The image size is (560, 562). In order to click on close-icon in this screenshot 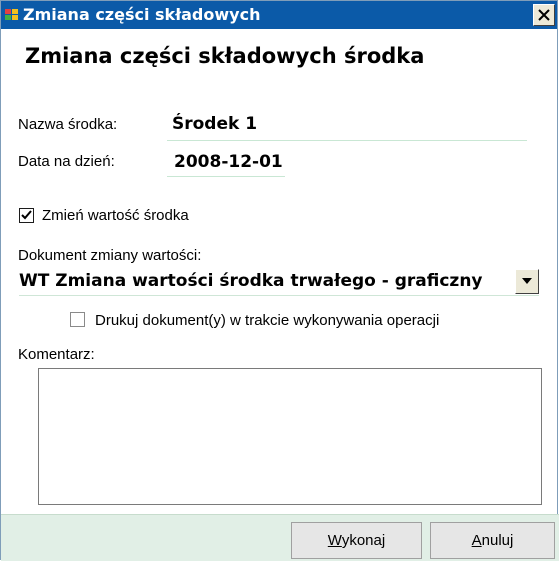, I will do `click(544, 15)`.